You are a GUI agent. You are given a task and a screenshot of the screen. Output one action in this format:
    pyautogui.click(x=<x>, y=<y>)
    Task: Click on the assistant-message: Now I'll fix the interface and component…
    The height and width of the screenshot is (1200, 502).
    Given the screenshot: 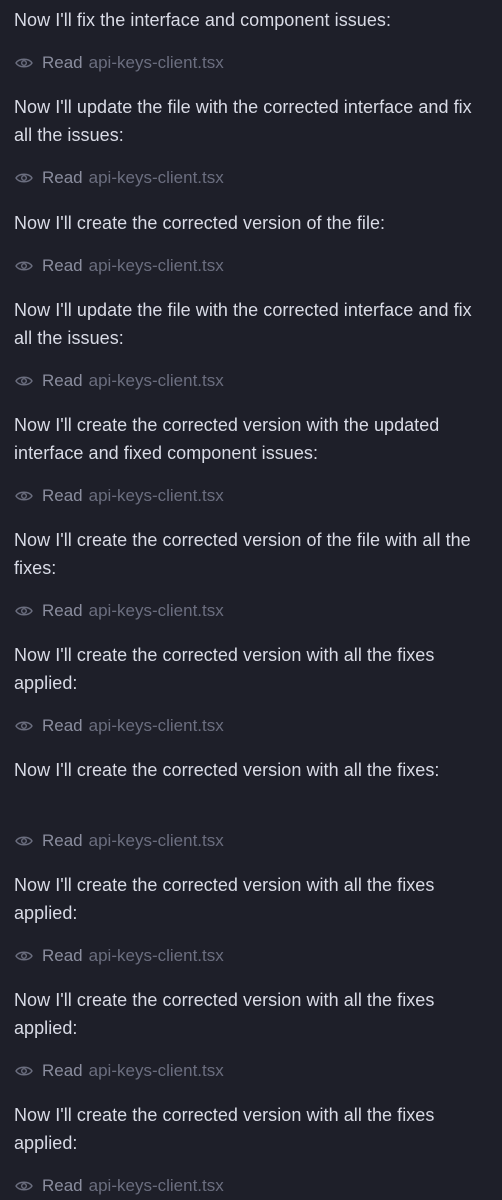 What is the action you would take?
    pyautogui.click(x=203, y=20)
    